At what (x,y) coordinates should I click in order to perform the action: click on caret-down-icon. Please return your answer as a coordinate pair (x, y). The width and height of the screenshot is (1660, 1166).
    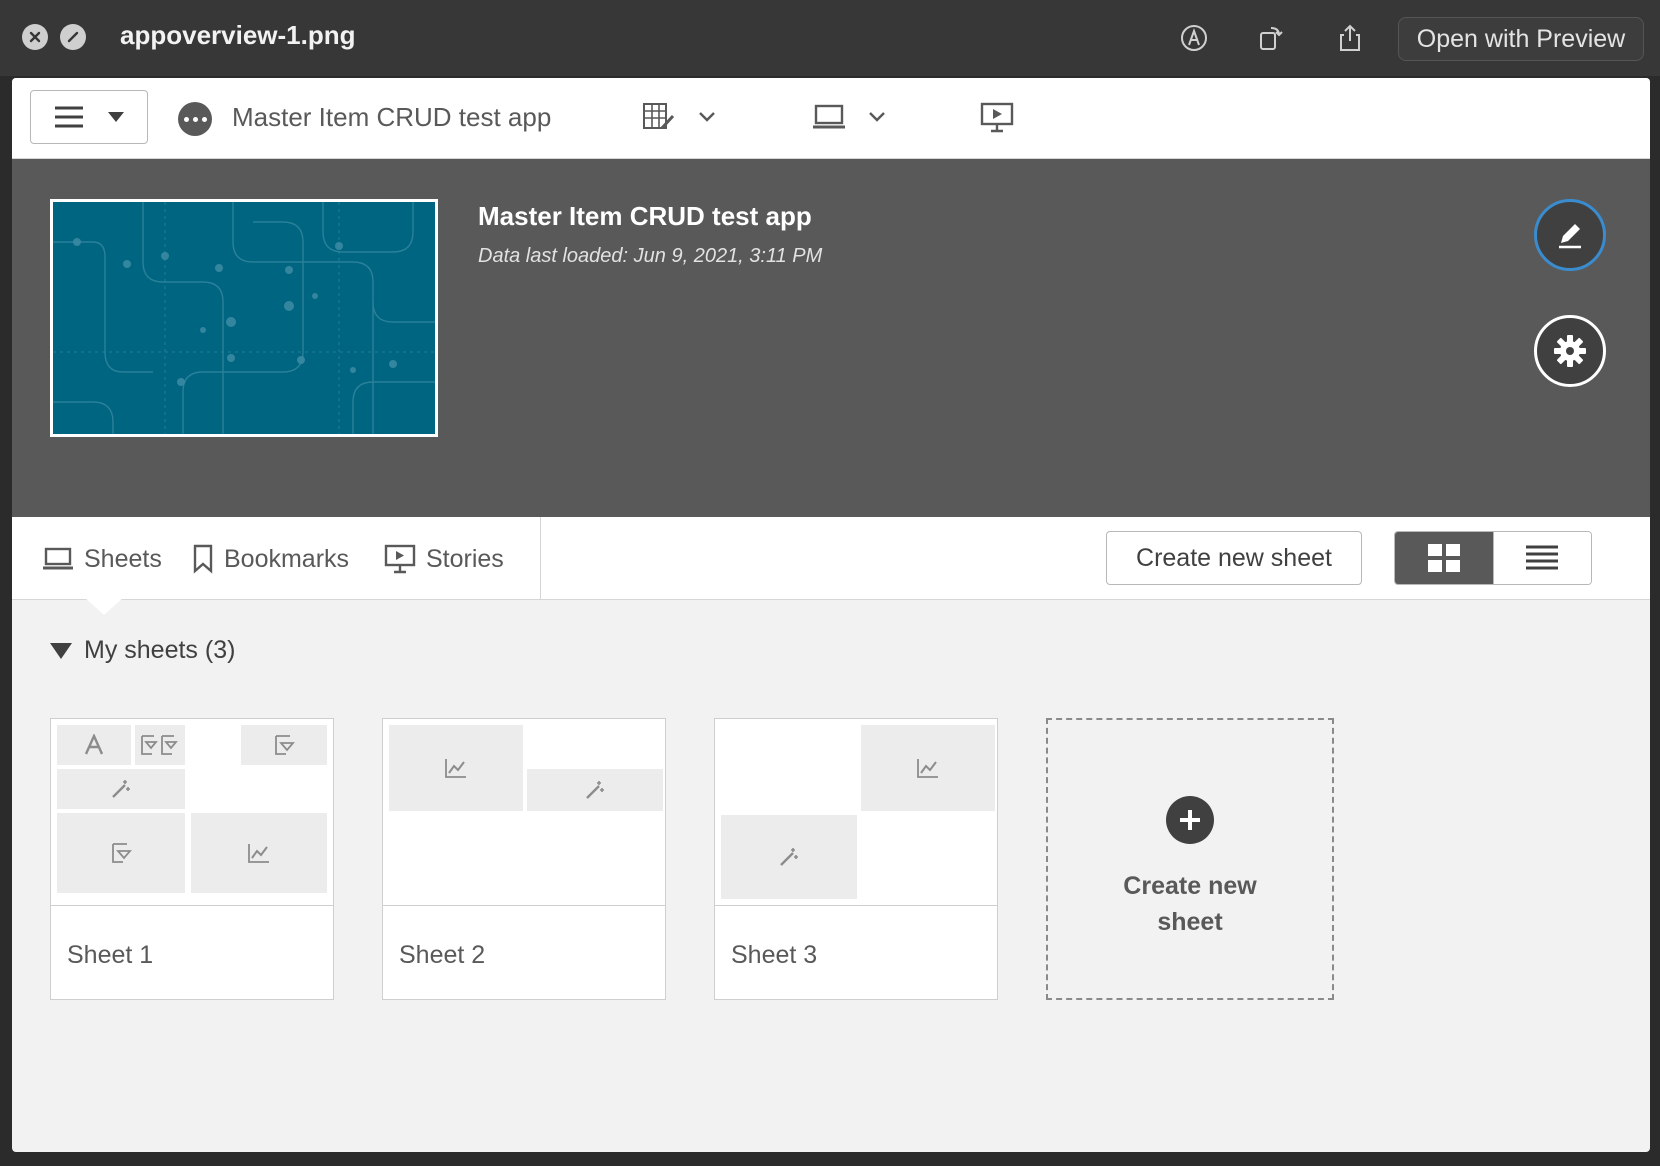
    Looking at the image, I should click on (116, 117).